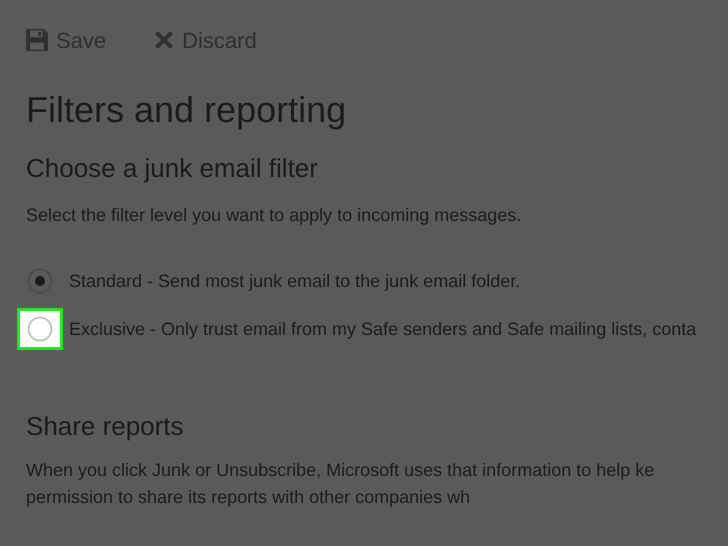  Describe the element at coordinates (187, 110) in the screenshot. I see `page-title: Filters and reporting` at that location.